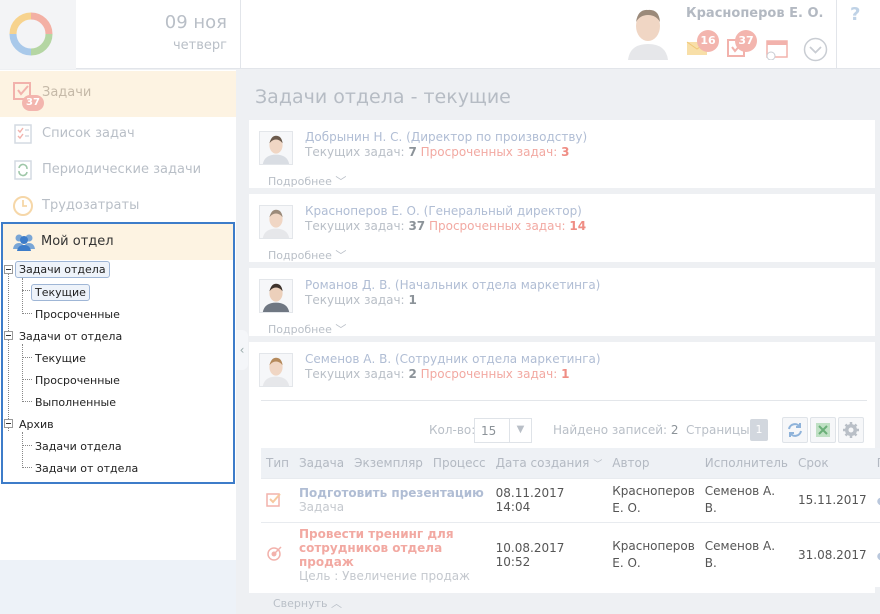 This screenshot has height=614, width=880. What do you see at coordinates (437, 374) in the screenshot?
I see `employee-stats: Текущих задач: 2 Просроченных задач: 1` at bounding box center [437, 374].